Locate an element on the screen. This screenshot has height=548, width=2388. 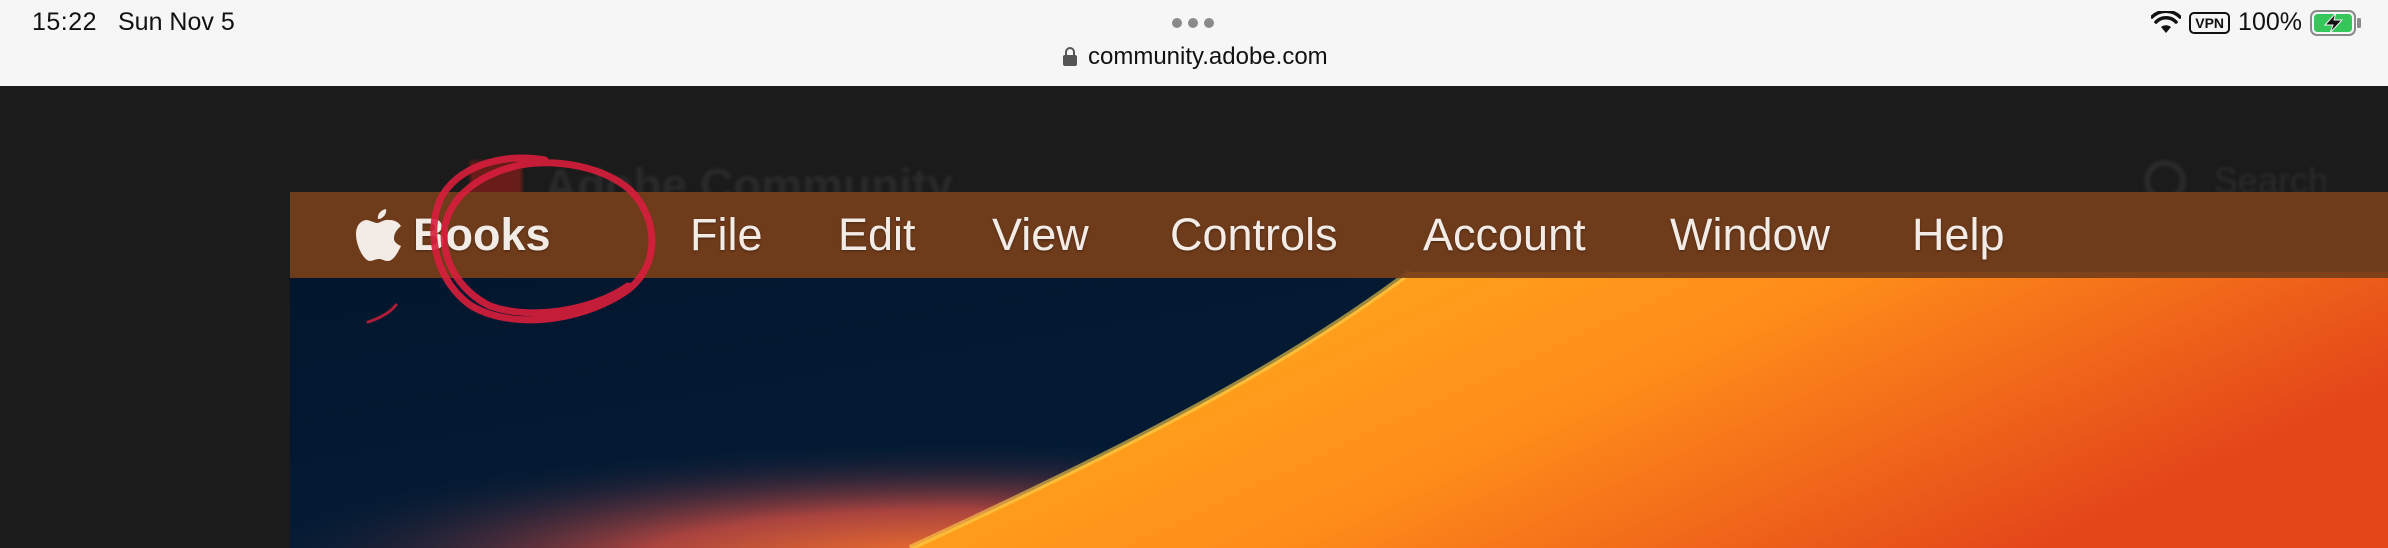
apple-logo-icon is located at coordinates (383, 236).